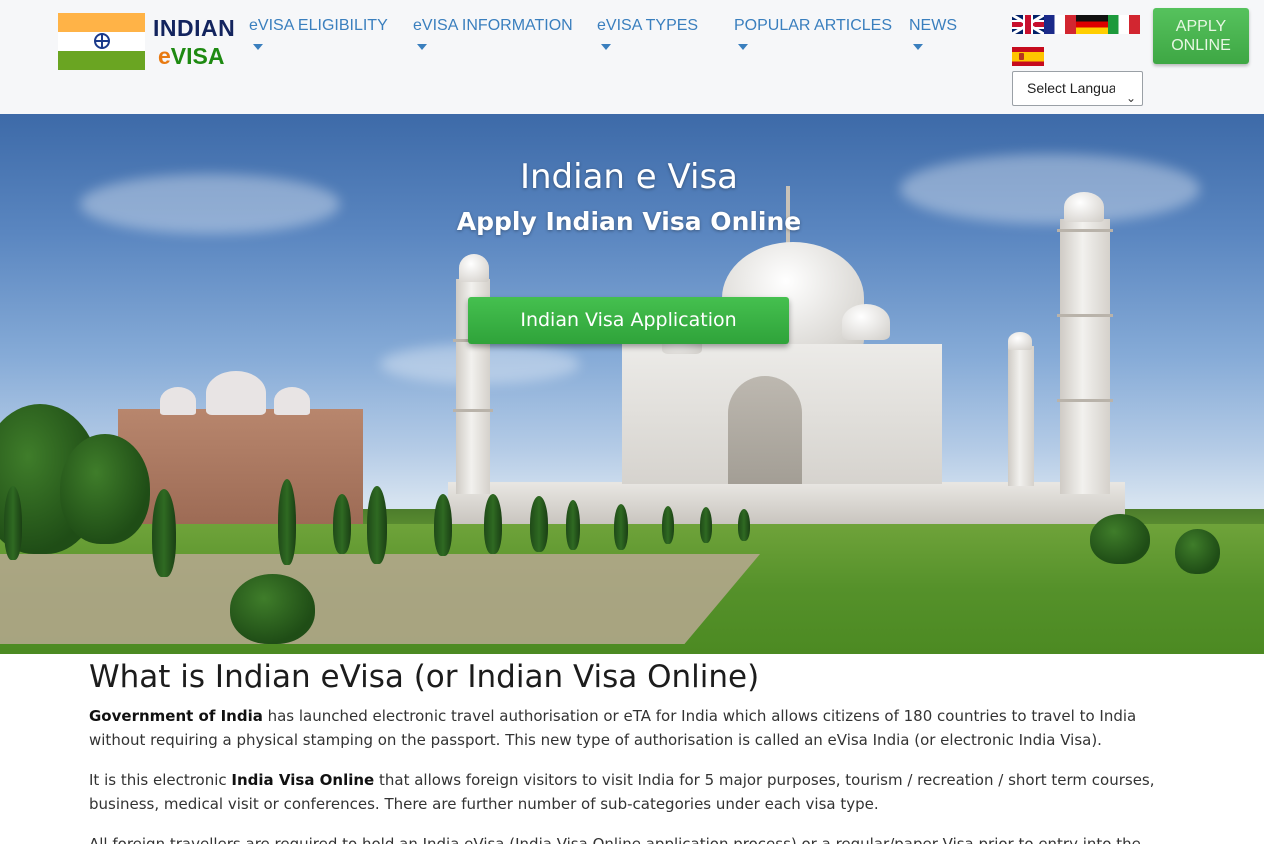  What do you see at coordinates (933, 33) in the screenshot?
I see `nav-news: NEWS` at bounding box center [933, 33].